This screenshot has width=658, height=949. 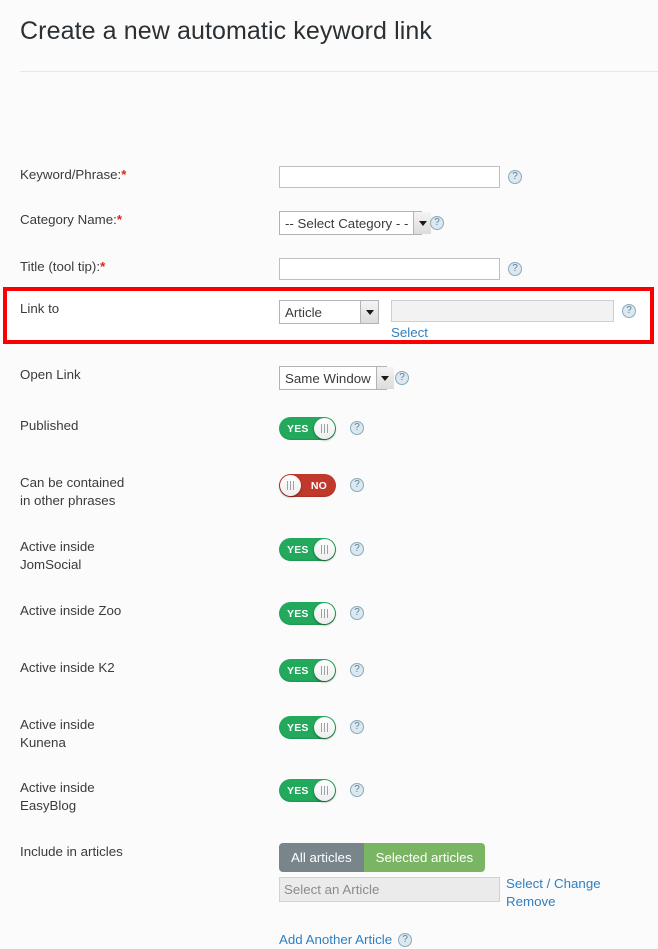 What do you see at coordinates (139, 668) in the screenshot?
I see `active-k2-label: Active inside K2` at bounding box center [139, 668].